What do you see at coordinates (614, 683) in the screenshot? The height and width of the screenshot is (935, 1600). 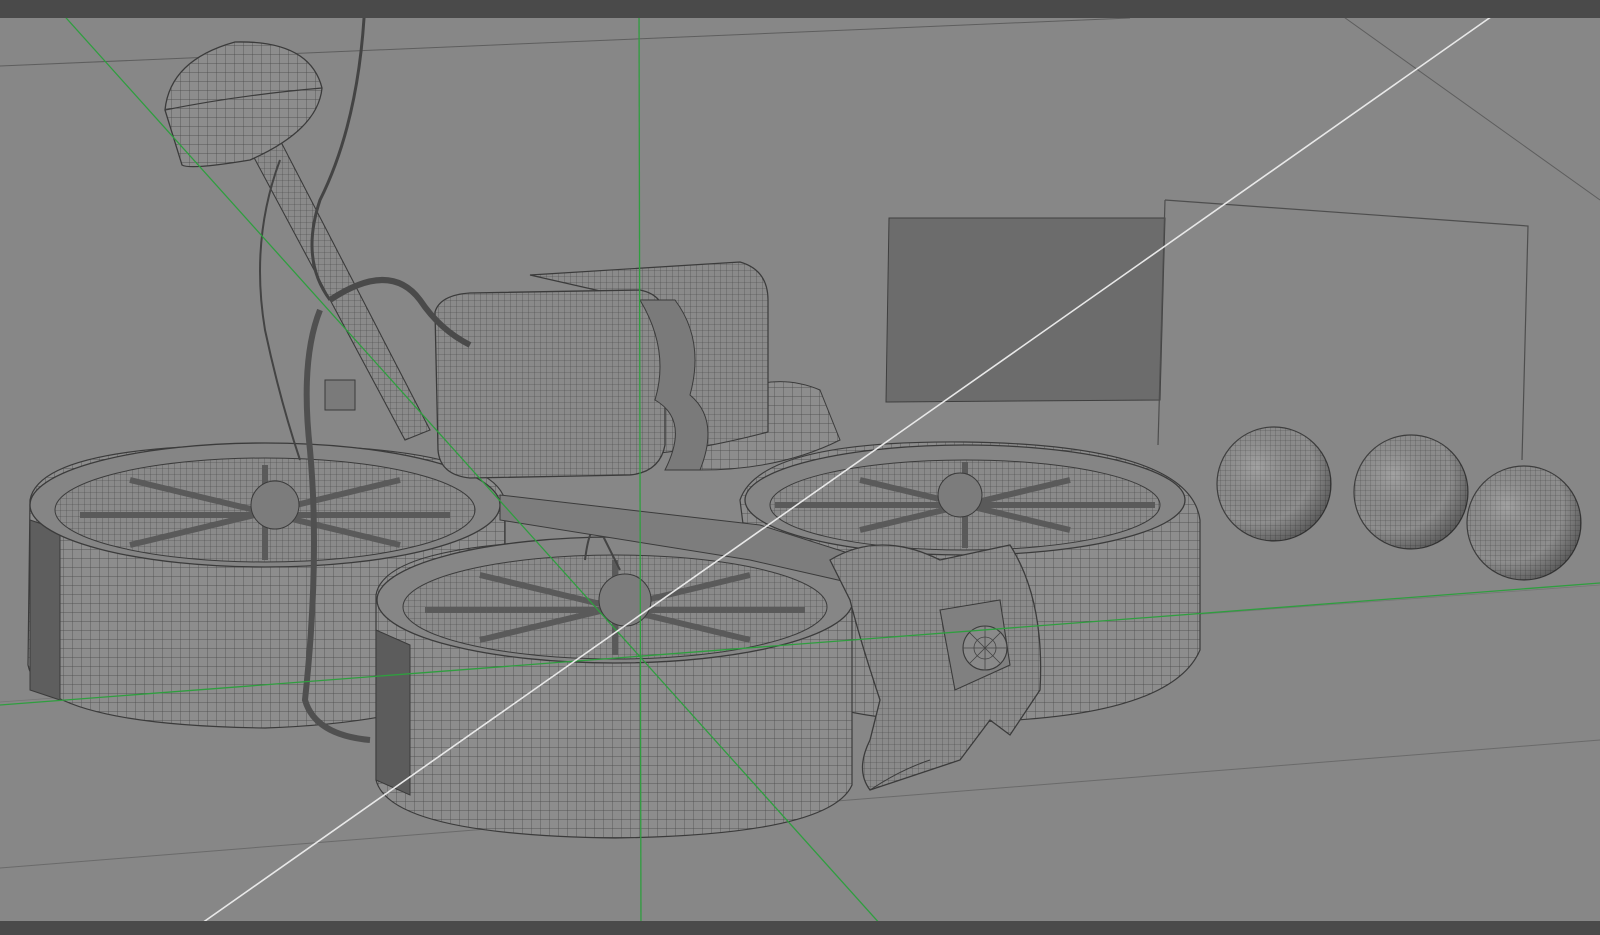 I see `duct-front` at bounding box center [614, 683].